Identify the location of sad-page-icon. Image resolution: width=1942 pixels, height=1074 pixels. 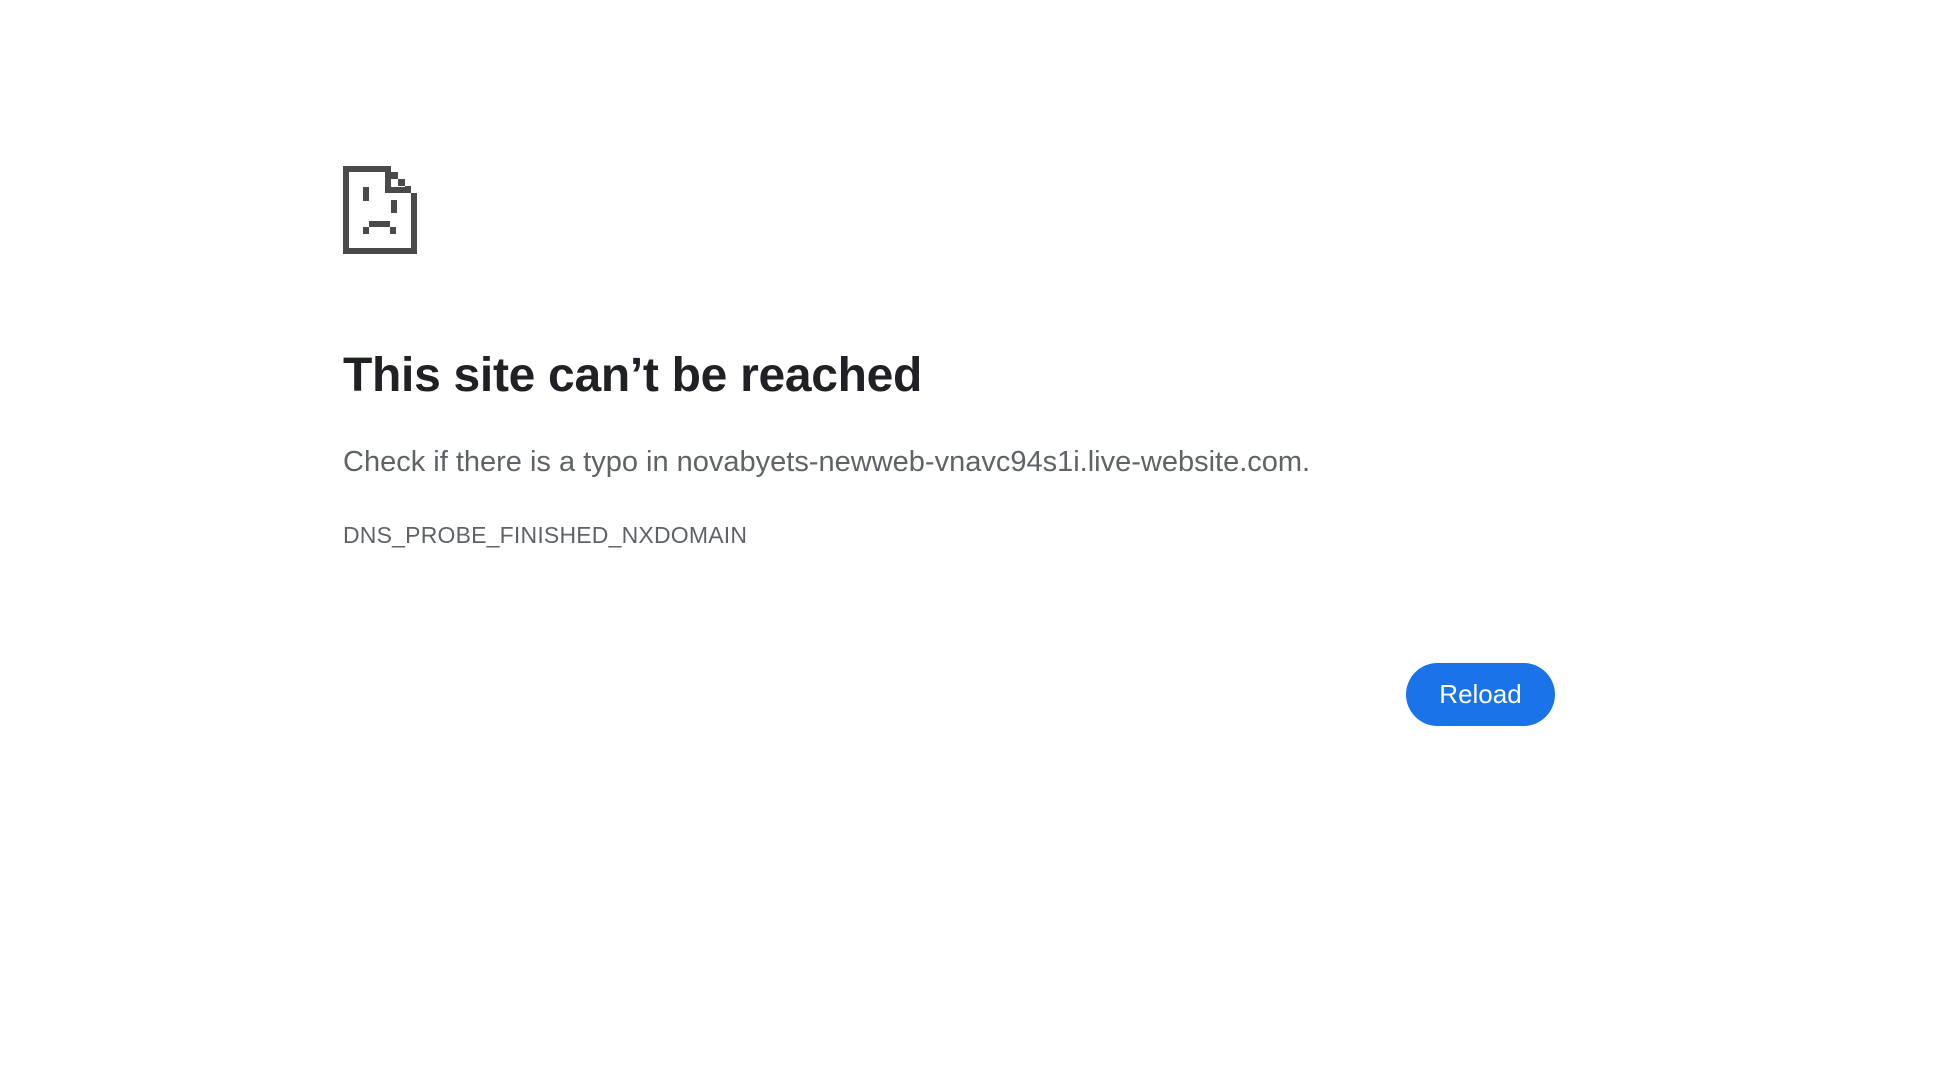
(380, 210).